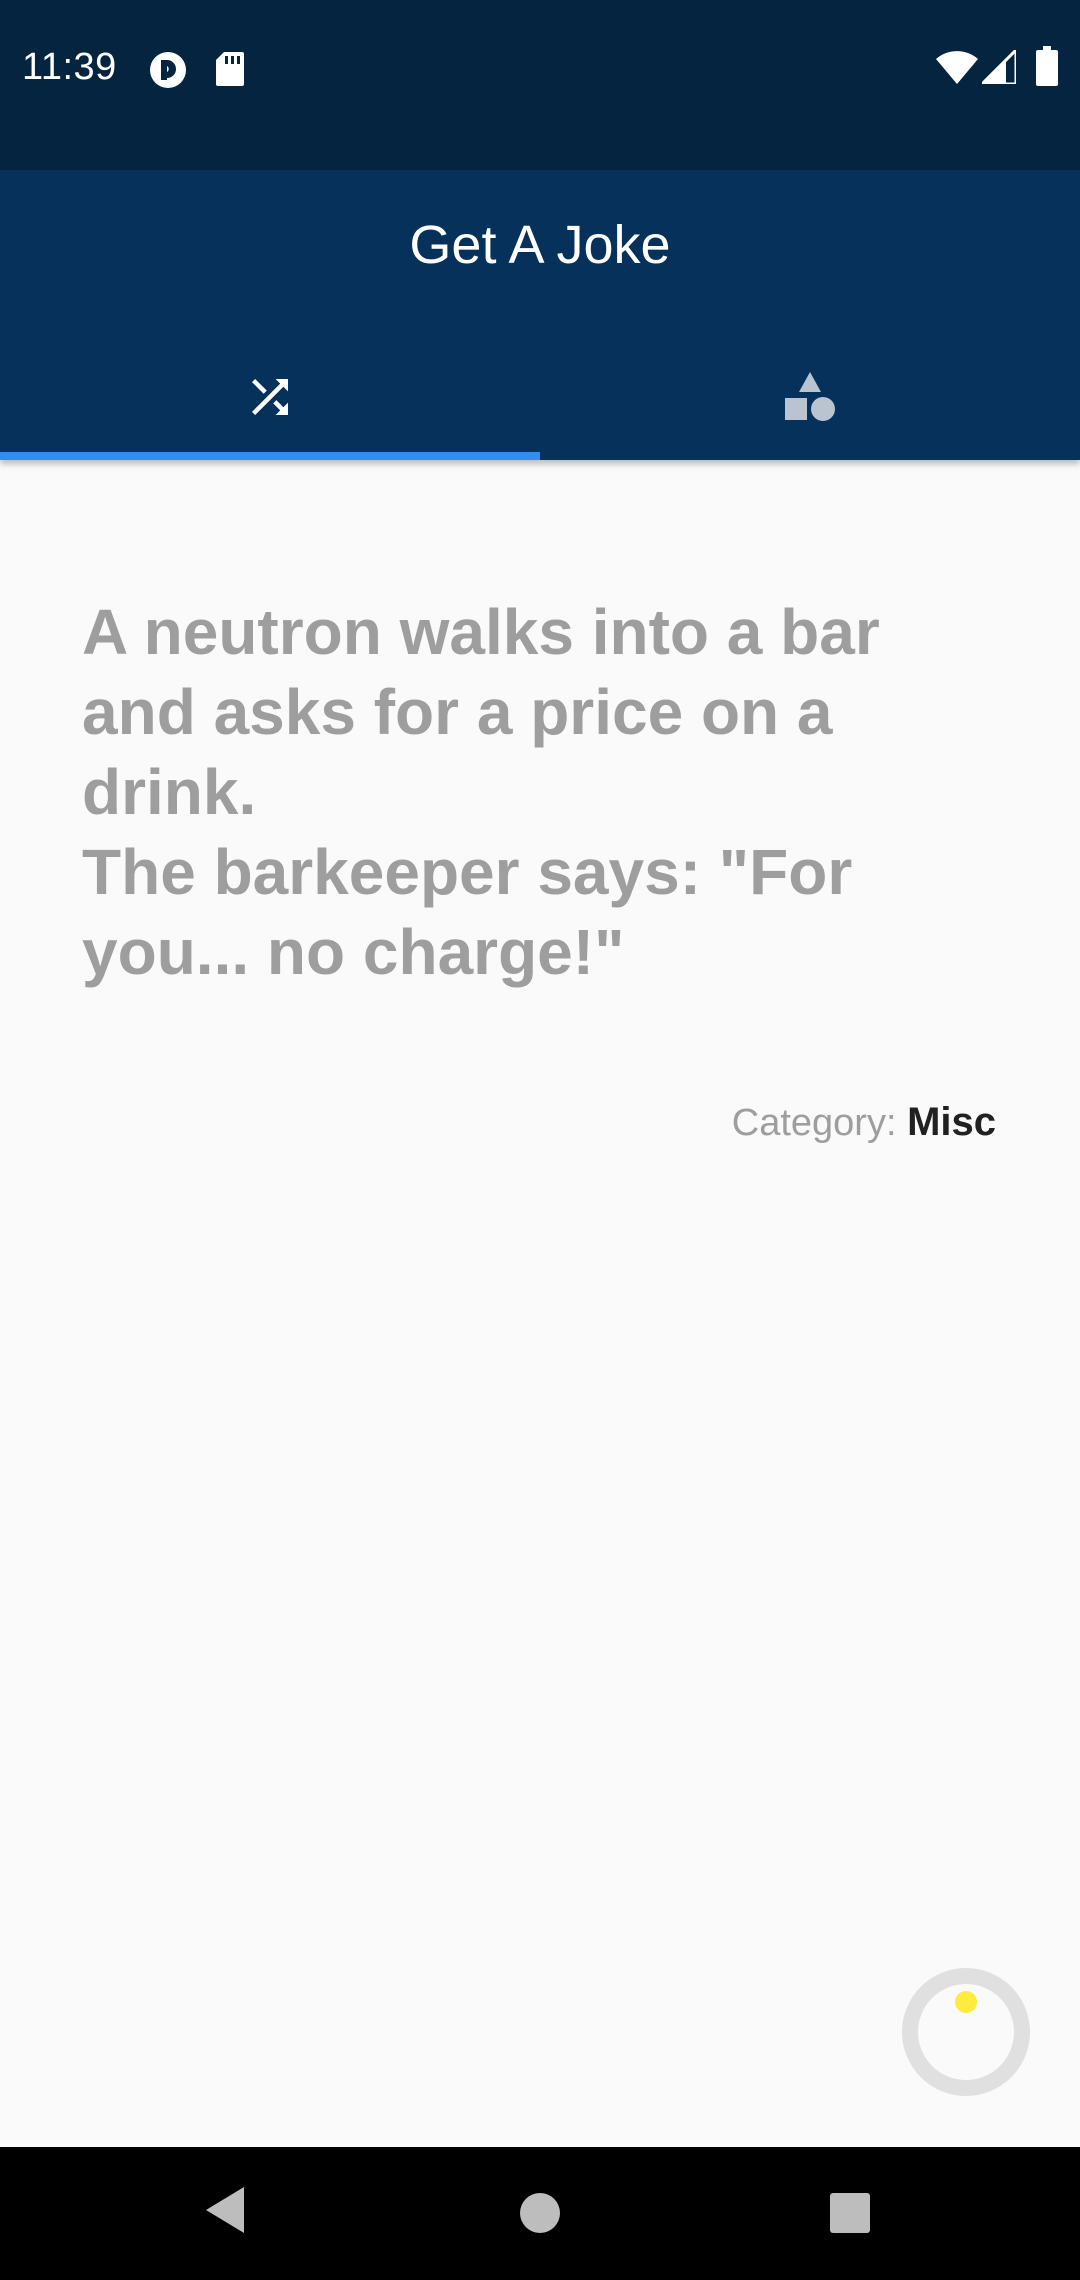  What do you see at coordinates (850, 2215) in the screenshot?
I see `recents-icon` at bounding box center [850, 2215].